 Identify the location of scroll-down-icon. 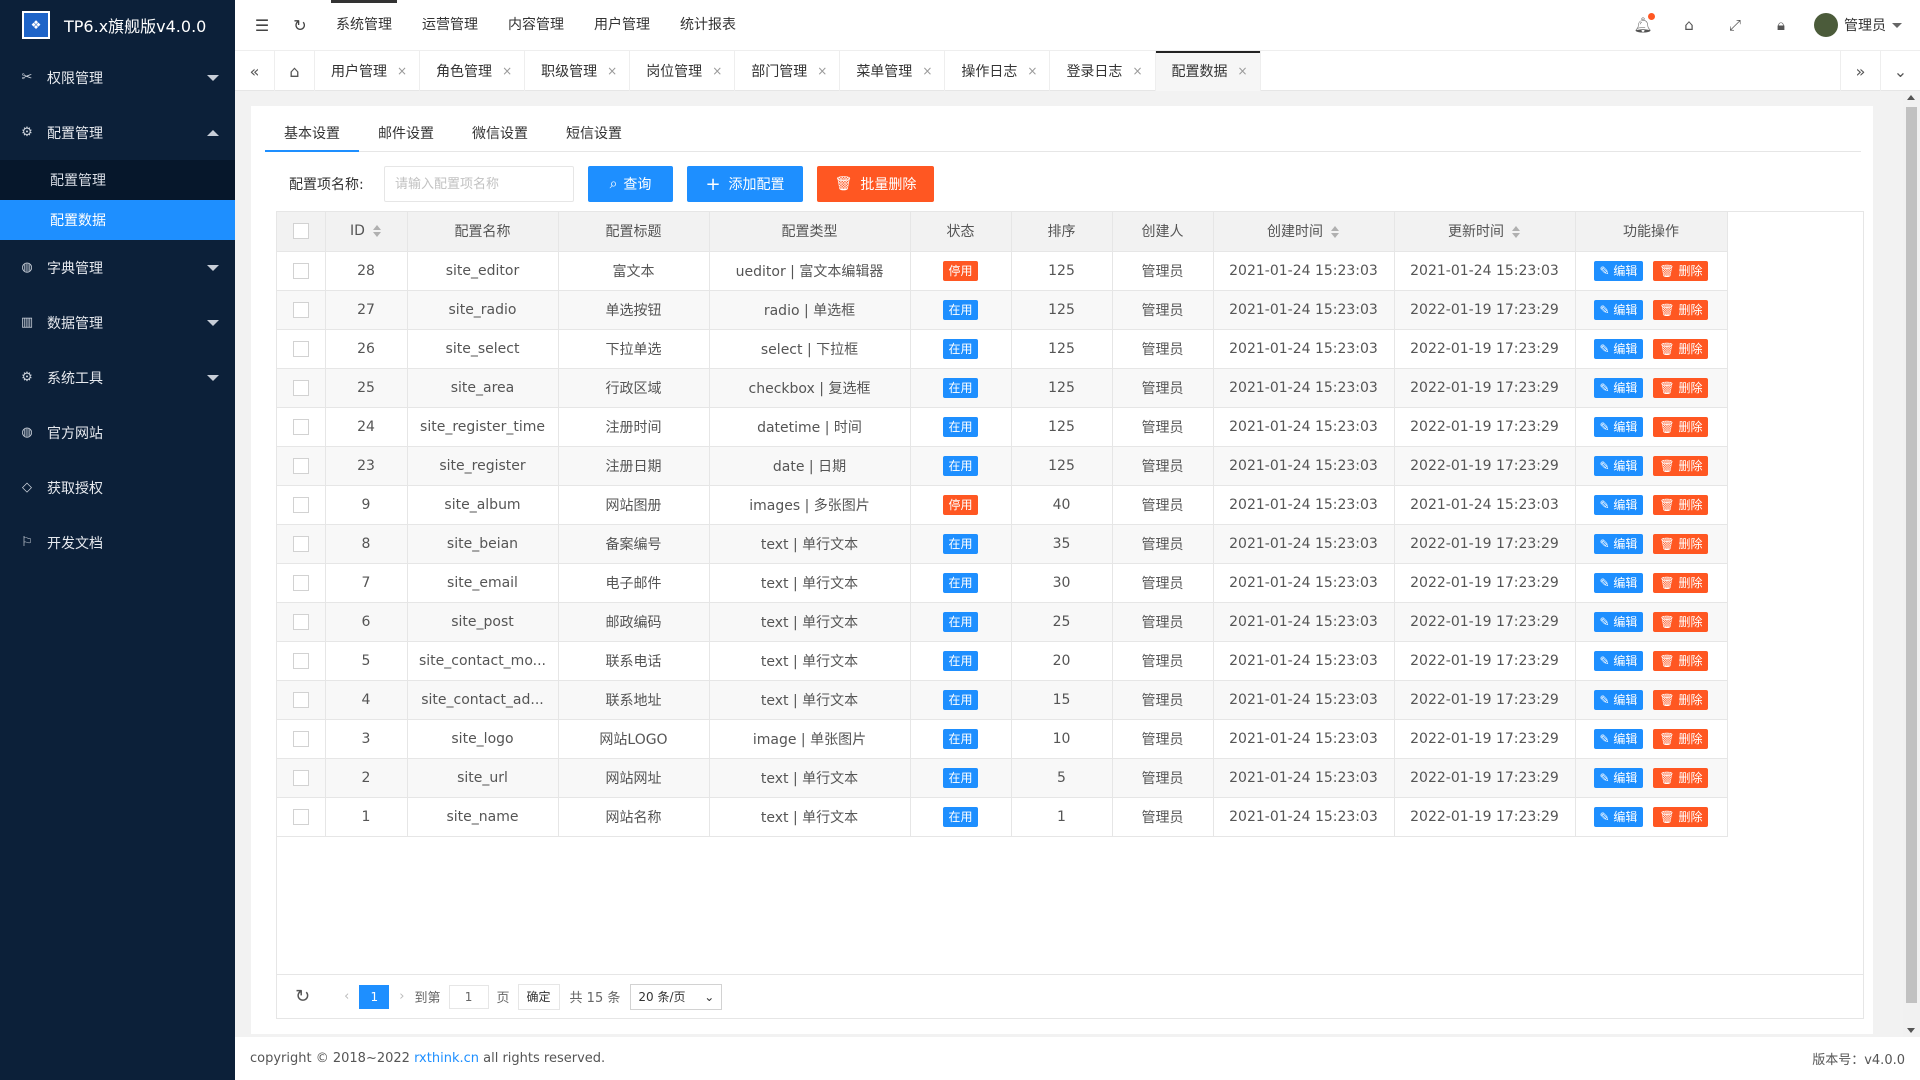
(1911, 1030).